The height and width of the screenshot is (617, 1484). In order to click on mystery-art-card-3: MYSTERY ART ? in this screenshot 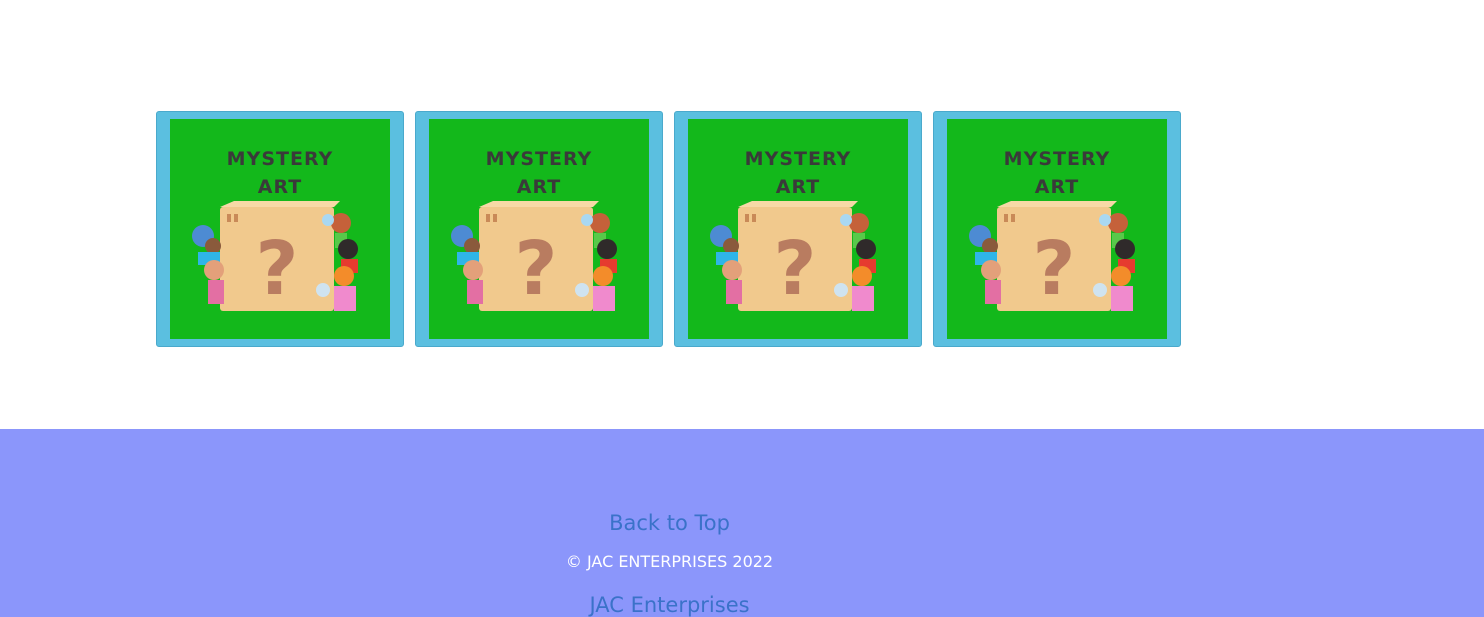, I will do `click(798, 229)`.